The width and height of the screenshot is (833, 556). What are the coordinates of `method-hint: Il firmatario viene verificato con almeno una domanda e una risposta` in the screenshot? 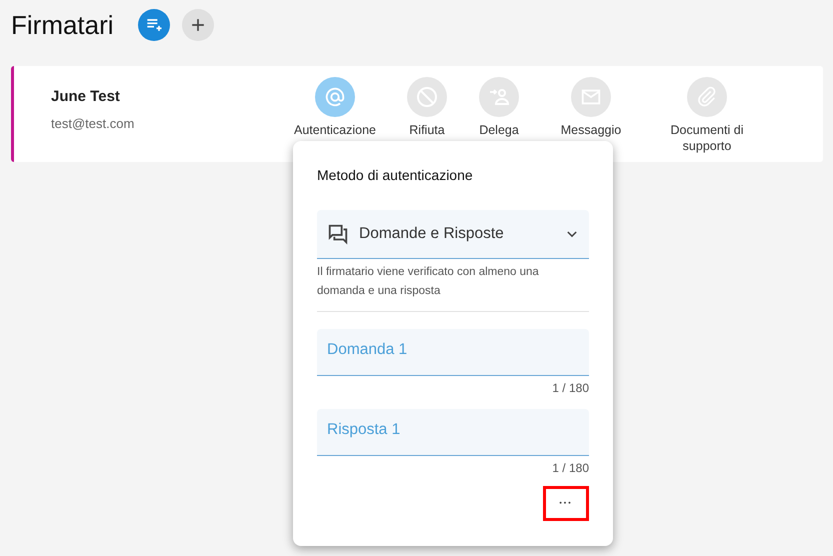 It's located at (428, 282).